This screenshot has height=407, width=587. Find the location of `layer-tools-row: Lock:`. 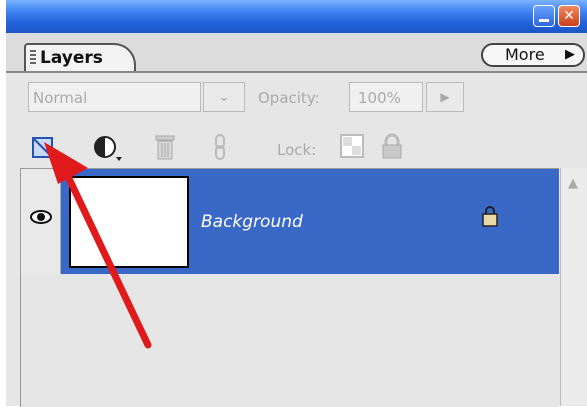

layer-tools-row: Lock: is located at coordinates (296, 147).